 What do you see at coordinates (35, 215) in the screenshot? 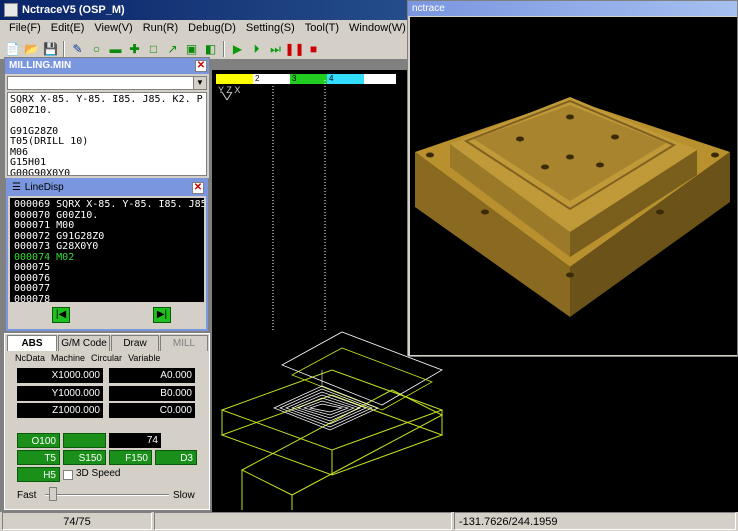
I see `line-number: 000070` at bounding box center [35, 215].